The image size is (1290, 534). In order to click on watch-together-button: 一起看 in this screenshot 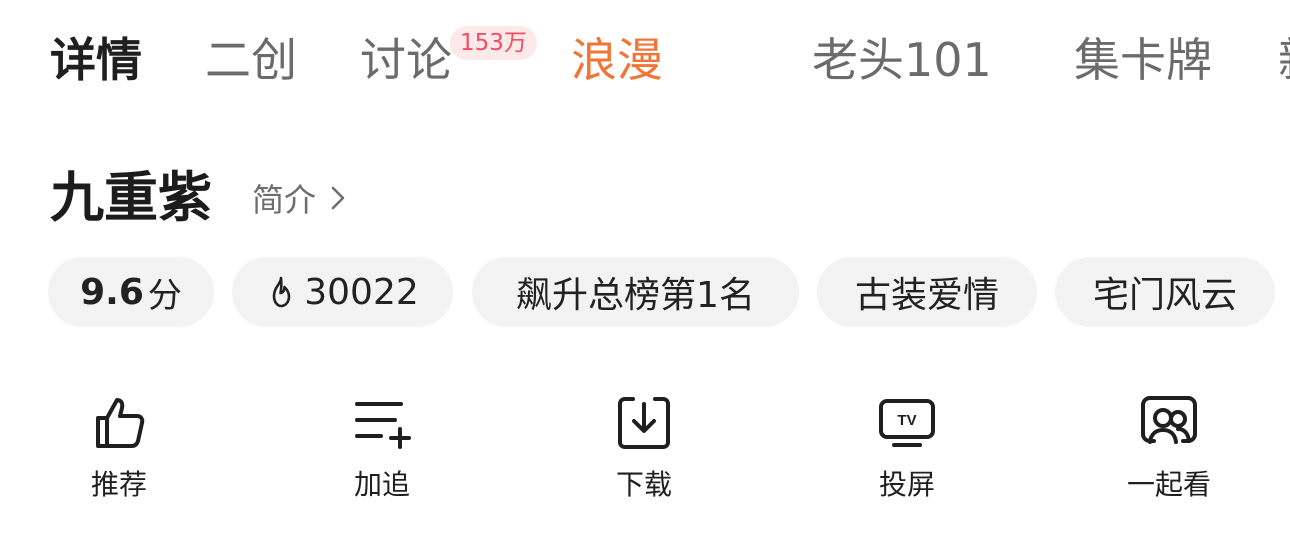, I will do `click(1169, 451)`.